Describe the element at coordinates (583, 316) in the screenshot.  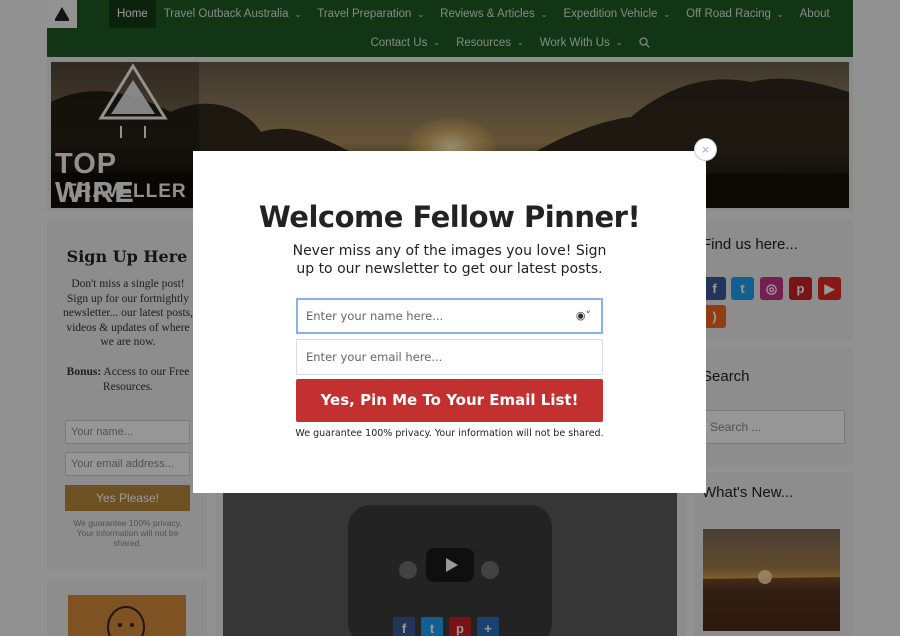
I see `autofill-contact-icon: ◉˅` at that location.